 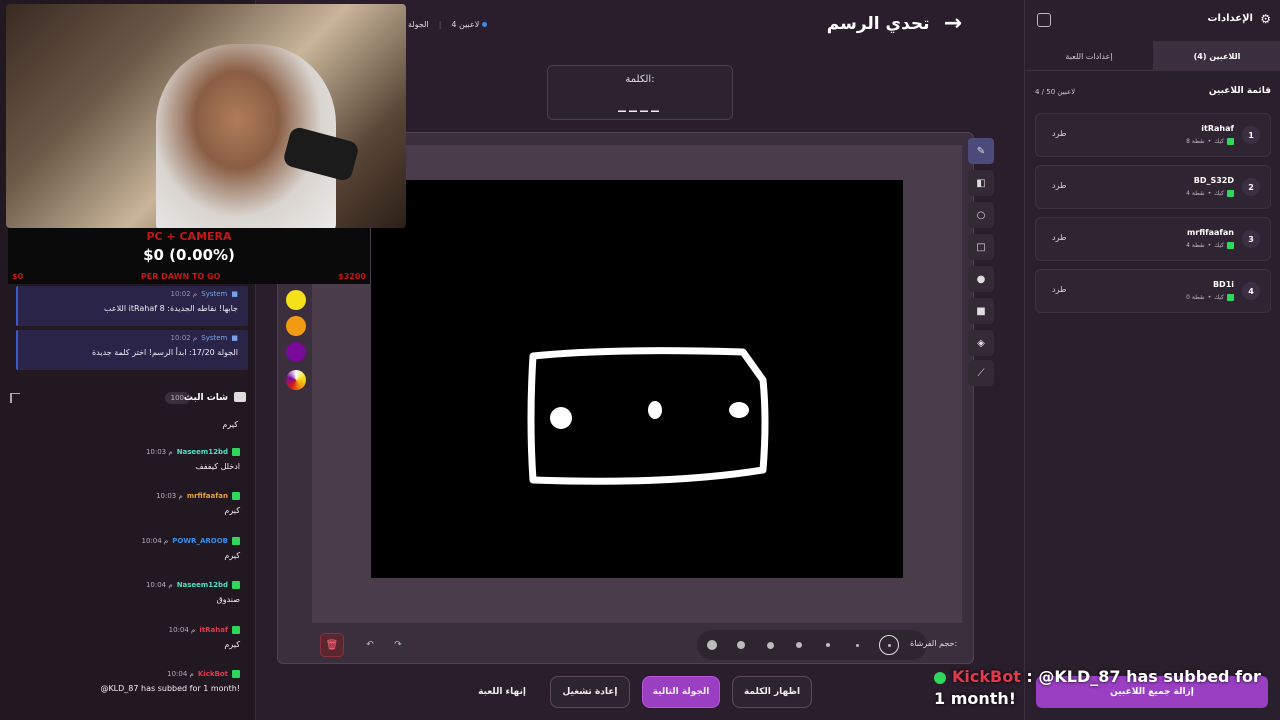 I want to click on donation-header: PC + CAMERA, so click(x=189, y=236).